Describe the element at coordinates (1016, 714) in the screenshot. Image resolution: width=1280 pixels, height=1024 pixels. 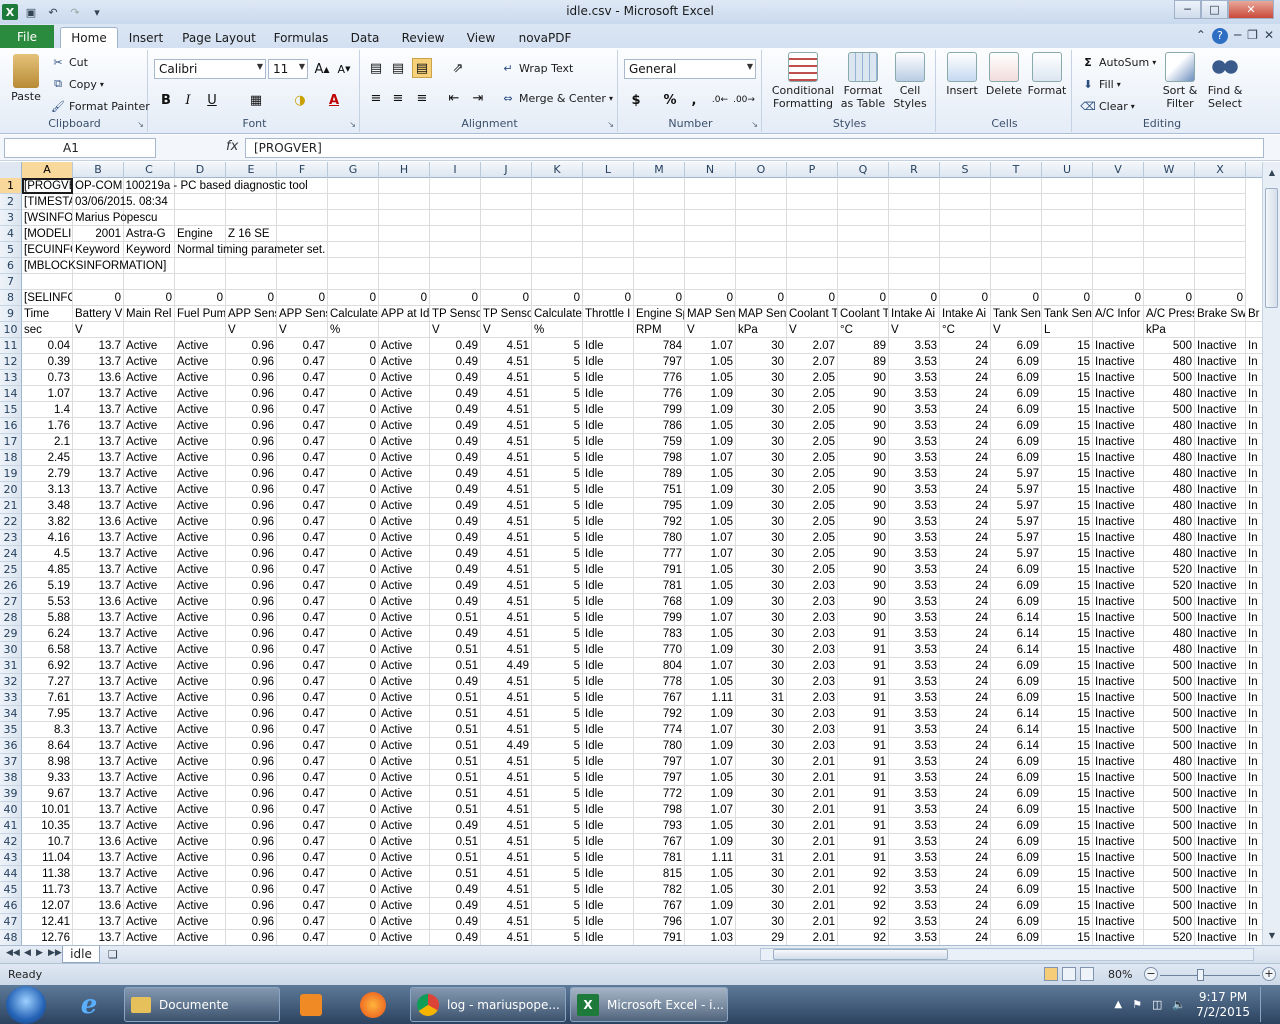
I see `cell: 6.14` at that location.